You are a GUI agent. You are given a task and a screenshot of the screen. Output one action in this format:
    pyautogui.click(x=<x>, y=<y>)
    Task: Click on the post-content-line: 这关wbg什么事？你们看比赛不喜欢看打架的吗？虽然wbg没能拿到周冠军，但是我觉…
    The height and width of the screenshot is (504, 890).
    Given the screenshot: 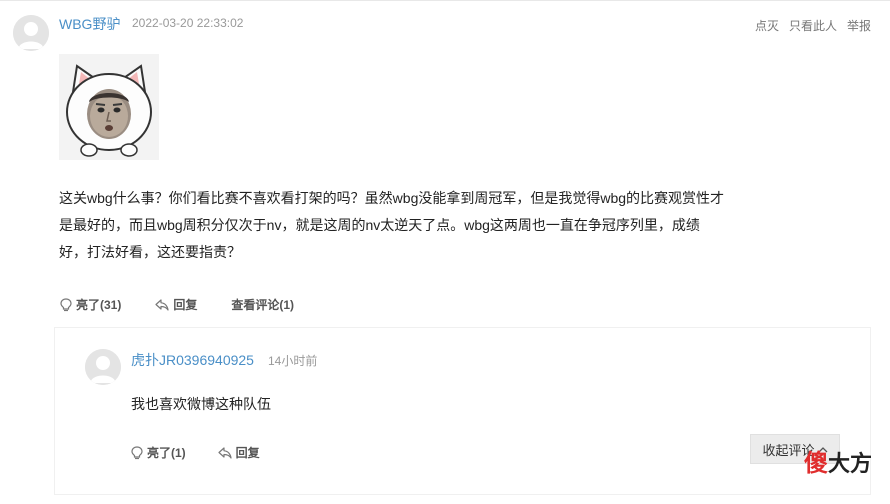 What is the action you would take?
    pyautogui.click(x=392, y=198)
    